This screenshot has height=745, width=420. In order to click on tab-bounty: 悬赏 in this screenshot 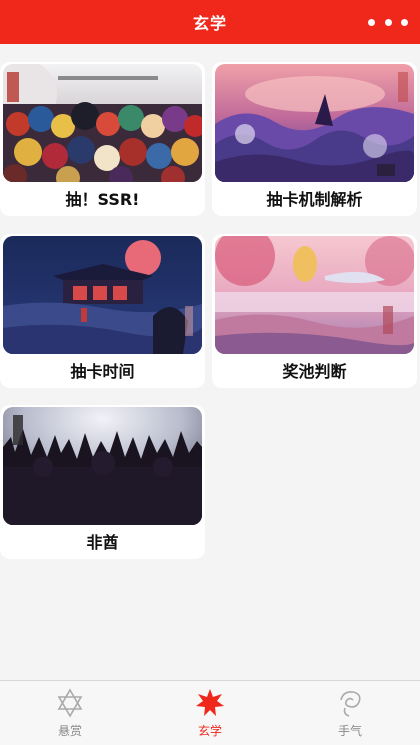, I will do `click(70, 713)`.